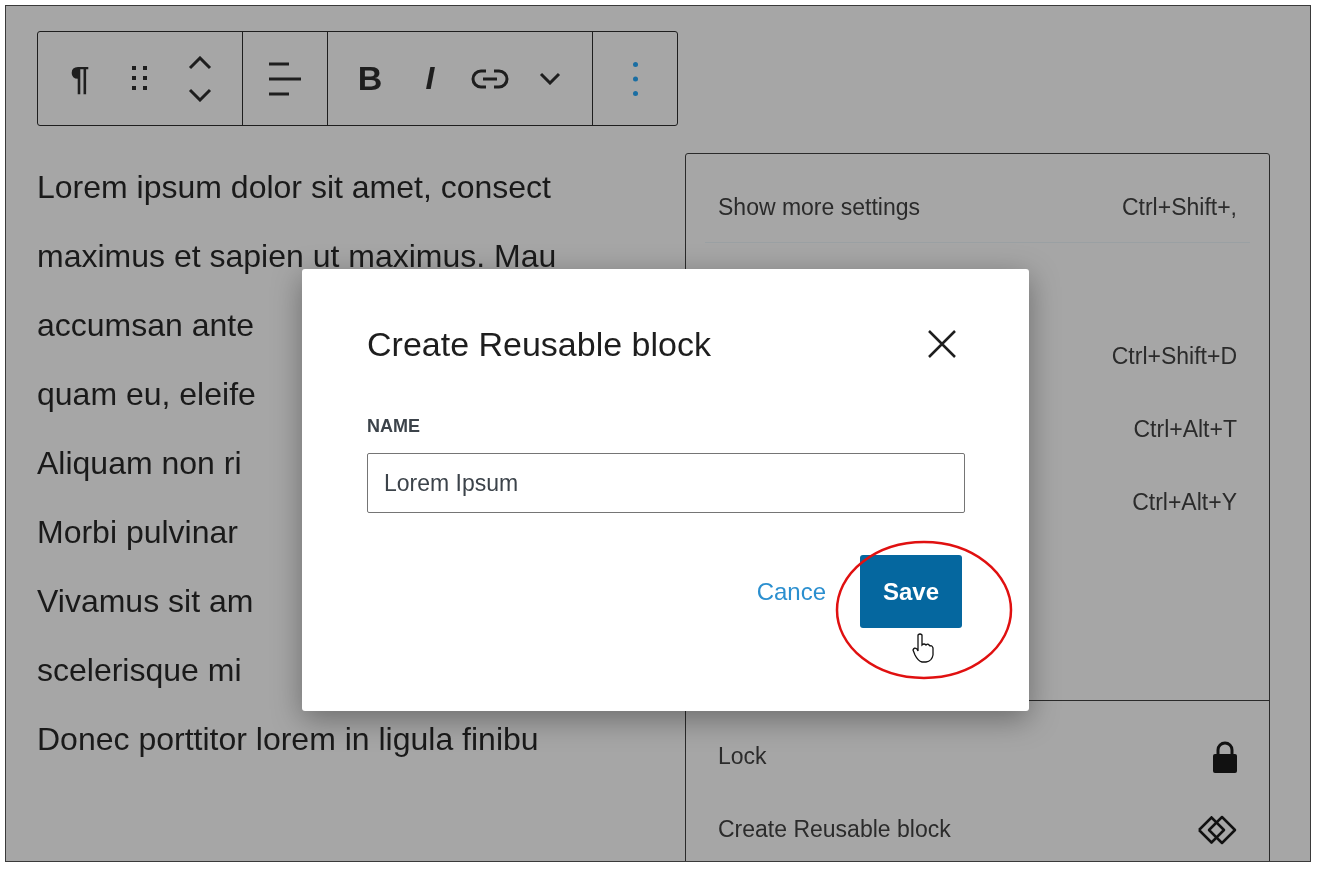 This screenshot has width=1322, height=869. Describe the element at coordinates (942, 344) in the screenshot. I see `close-icon` at that location.